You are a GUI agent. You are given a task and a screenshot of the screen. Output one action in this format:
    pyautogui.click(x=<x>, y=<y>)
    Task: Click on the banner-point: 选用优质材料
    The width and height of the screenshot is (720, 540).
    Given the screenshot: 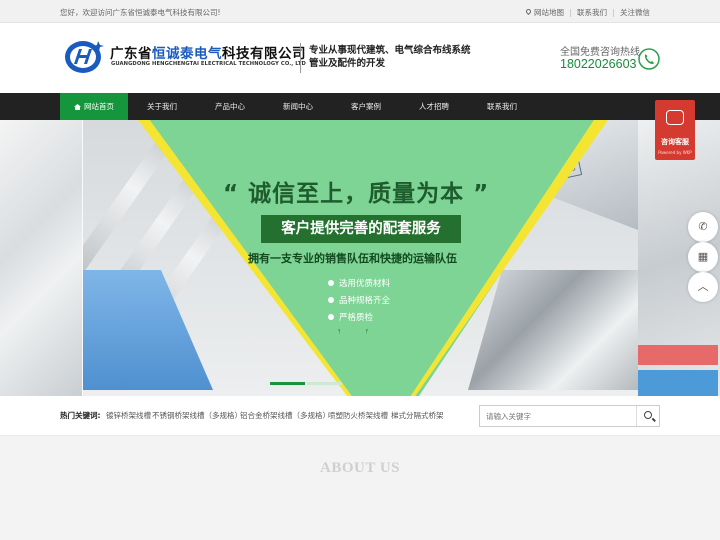 What is the action you would take?
    pyautogui.click(x=359, y=284)
    